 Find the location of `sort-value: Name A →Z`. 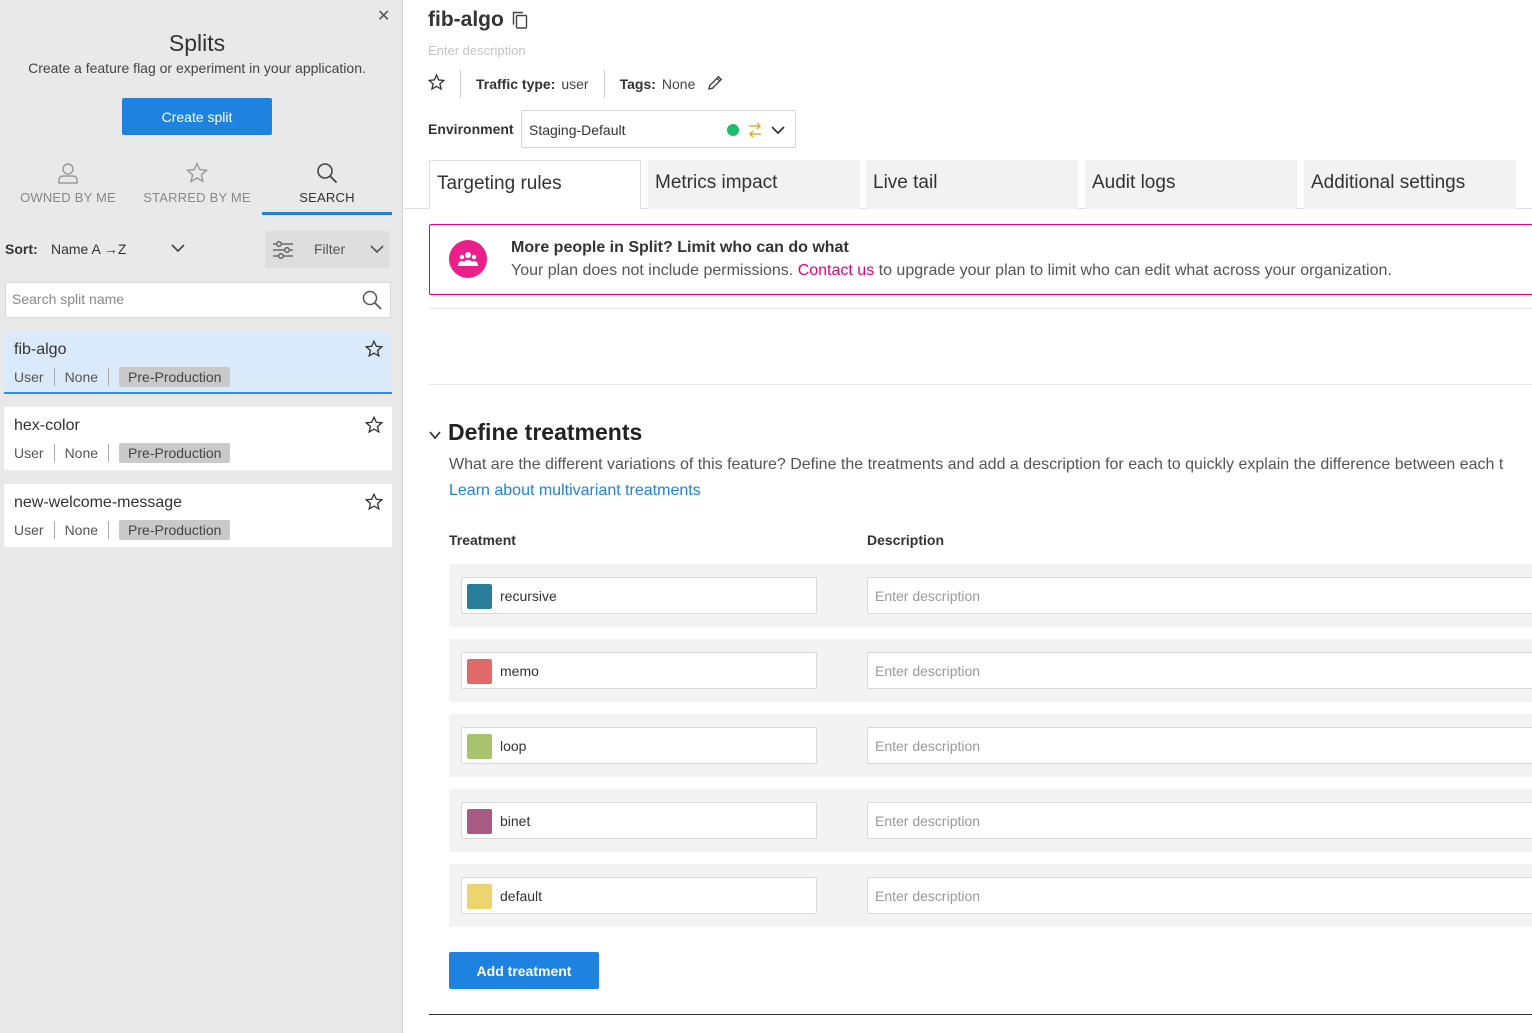

sort-value: Name A →Z is located at coordinates (88, 249).